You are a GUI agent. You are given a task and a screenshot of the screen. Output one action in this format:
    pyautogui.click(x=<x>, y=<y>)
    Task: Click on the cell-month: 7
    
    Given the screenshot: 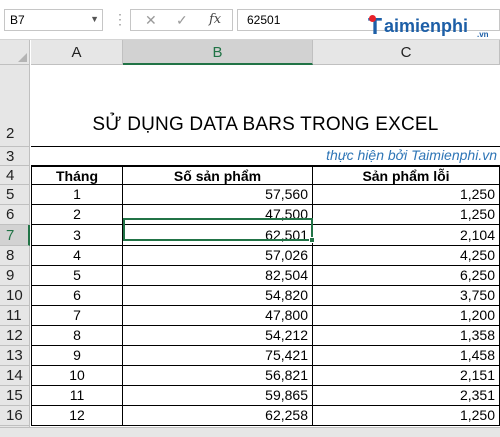 What is the action you would take?
    pyautogui.click(x=77, y=316)
    